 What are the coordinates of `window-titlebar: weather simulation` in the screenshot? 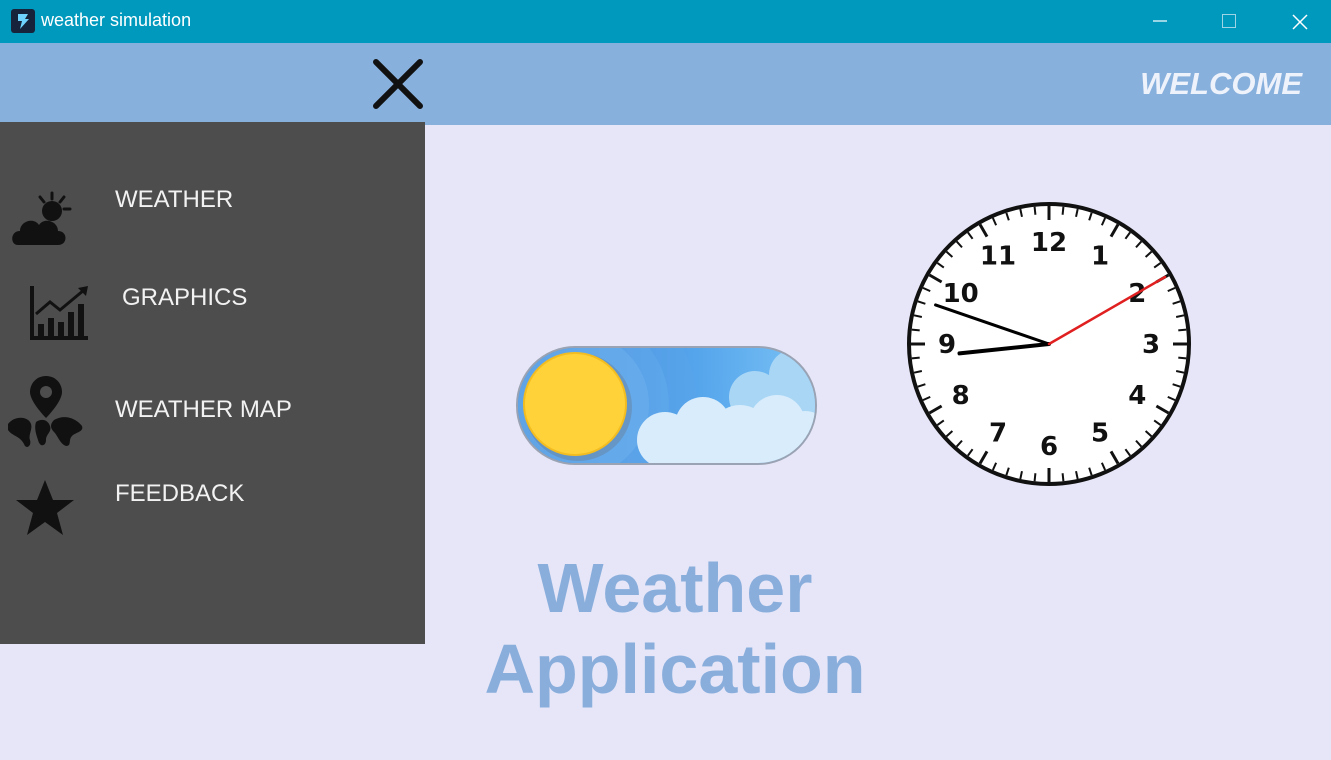 It's located at (665, 21).